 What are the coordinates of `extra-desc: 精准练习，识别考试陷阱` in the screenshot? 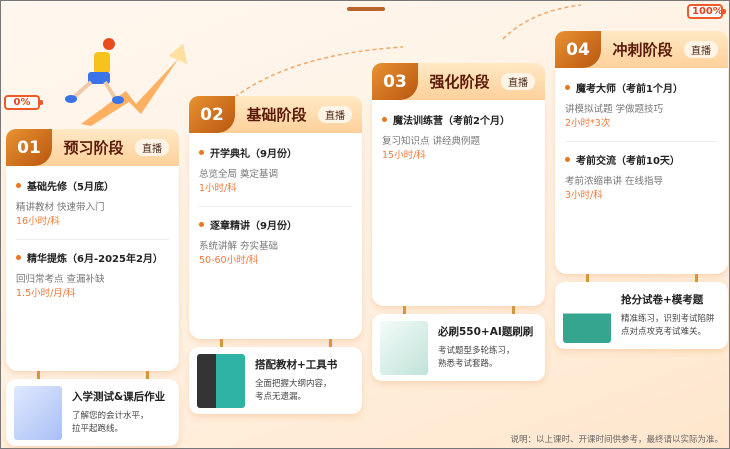 It's located at (668, 319).